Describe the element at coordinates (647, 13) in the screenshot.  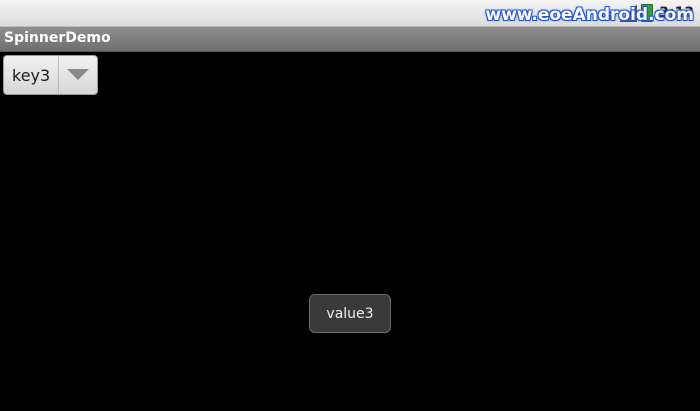
I see `battery-icon` at that location.